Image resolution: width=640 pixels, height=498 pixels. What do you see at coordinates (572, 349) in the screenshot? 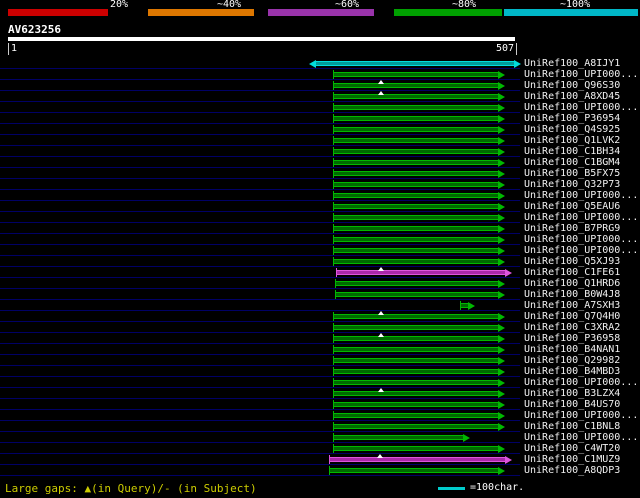
I see `hit-label: UniRef100_B4NAN1` at bounding box center [572, 349].